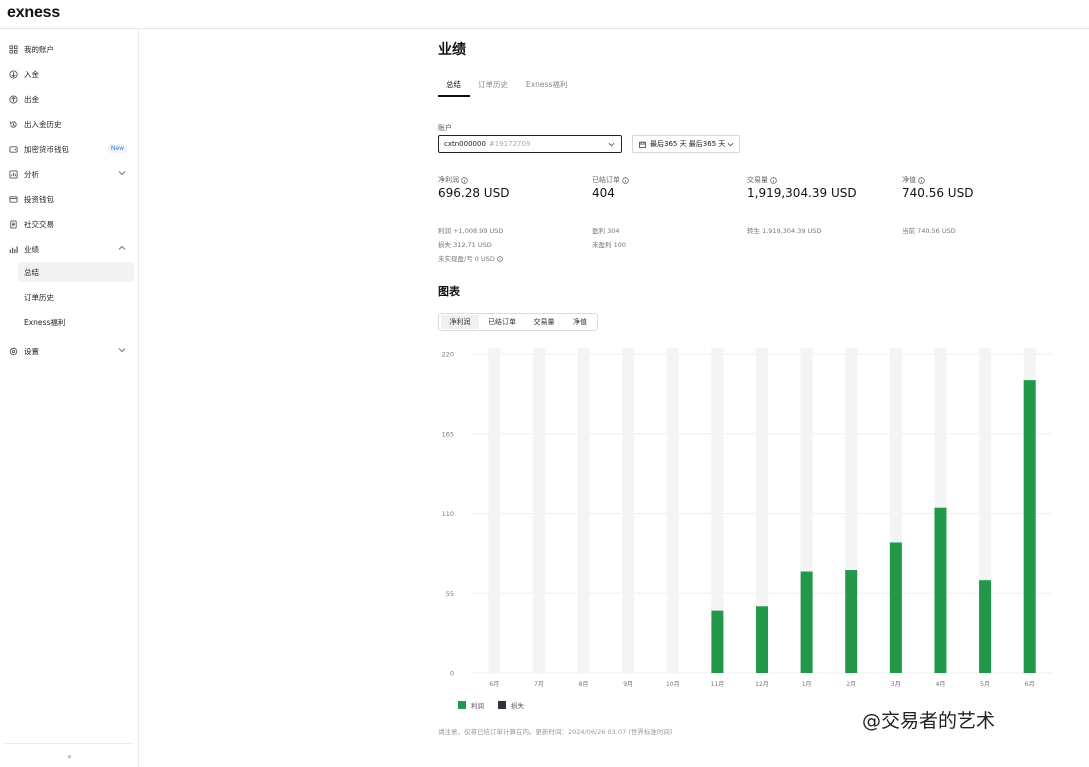 This screenshot has height=767, width=1089. What do you see at coordinates (606, 231) in the screenshot?
I see `wins-detail: 盈利 304` at bounding box center [606, 231].